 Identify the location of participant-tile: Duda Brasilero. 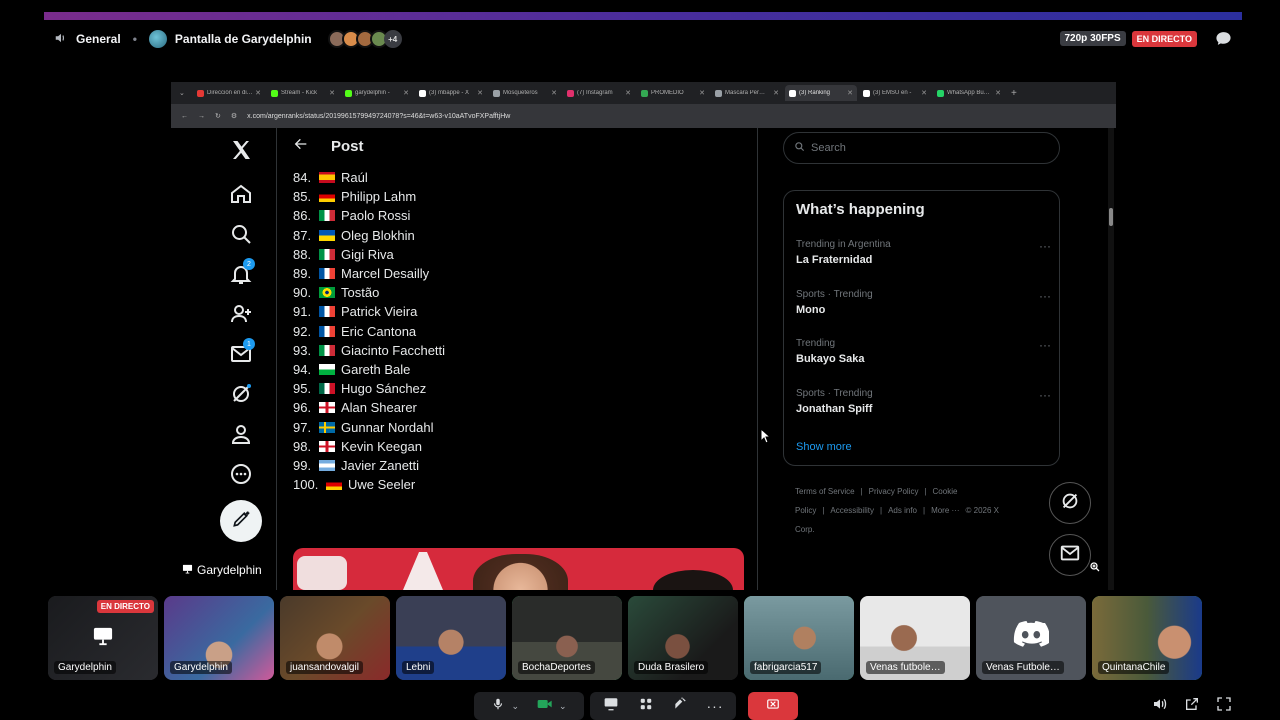
(683, 638).